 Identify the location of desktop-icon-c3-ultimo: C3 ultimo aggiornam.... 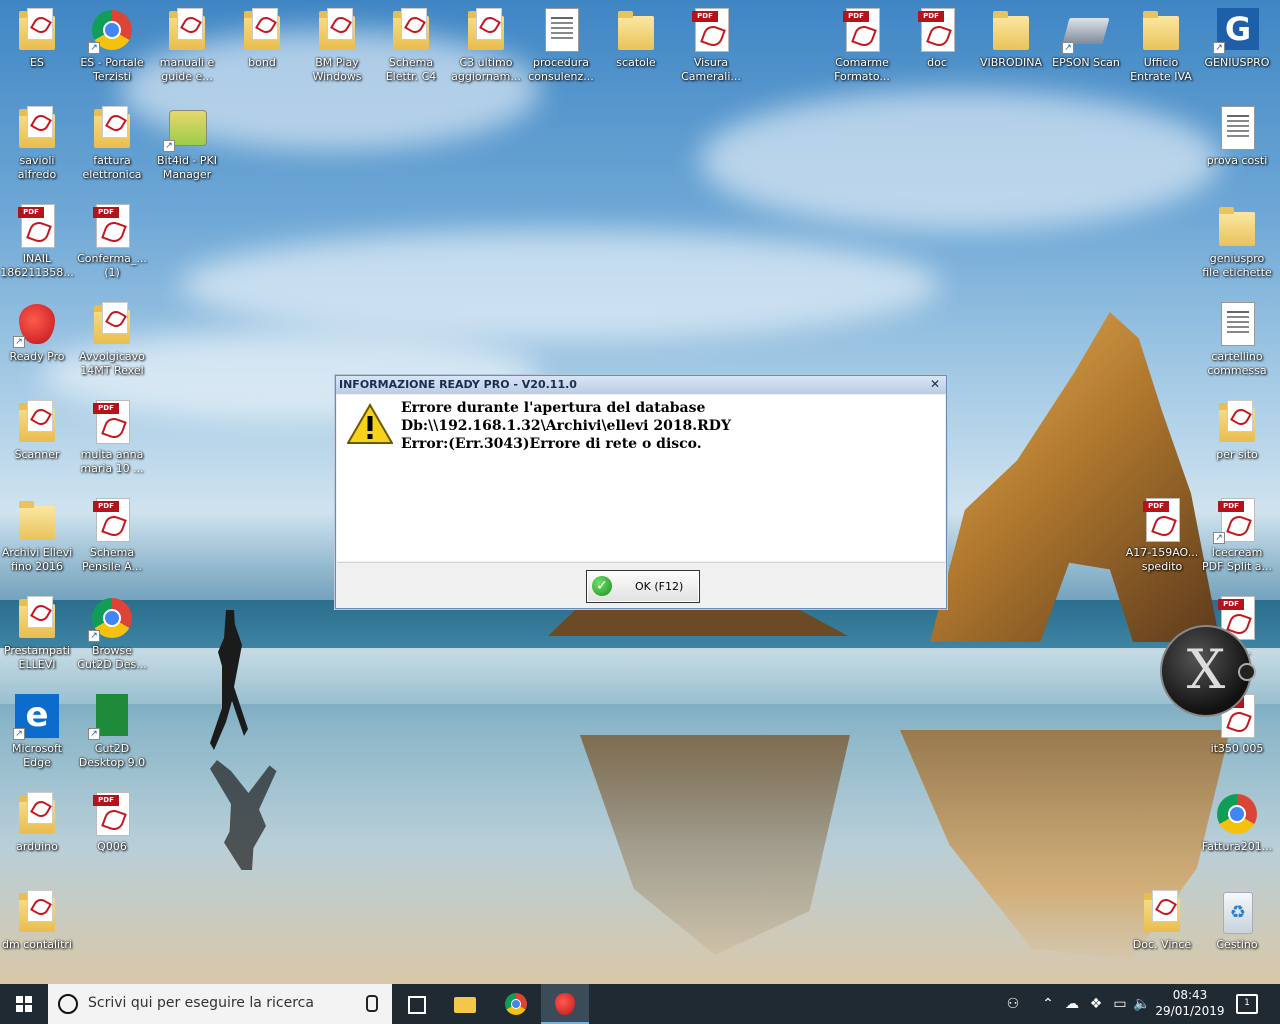
(486, 48).